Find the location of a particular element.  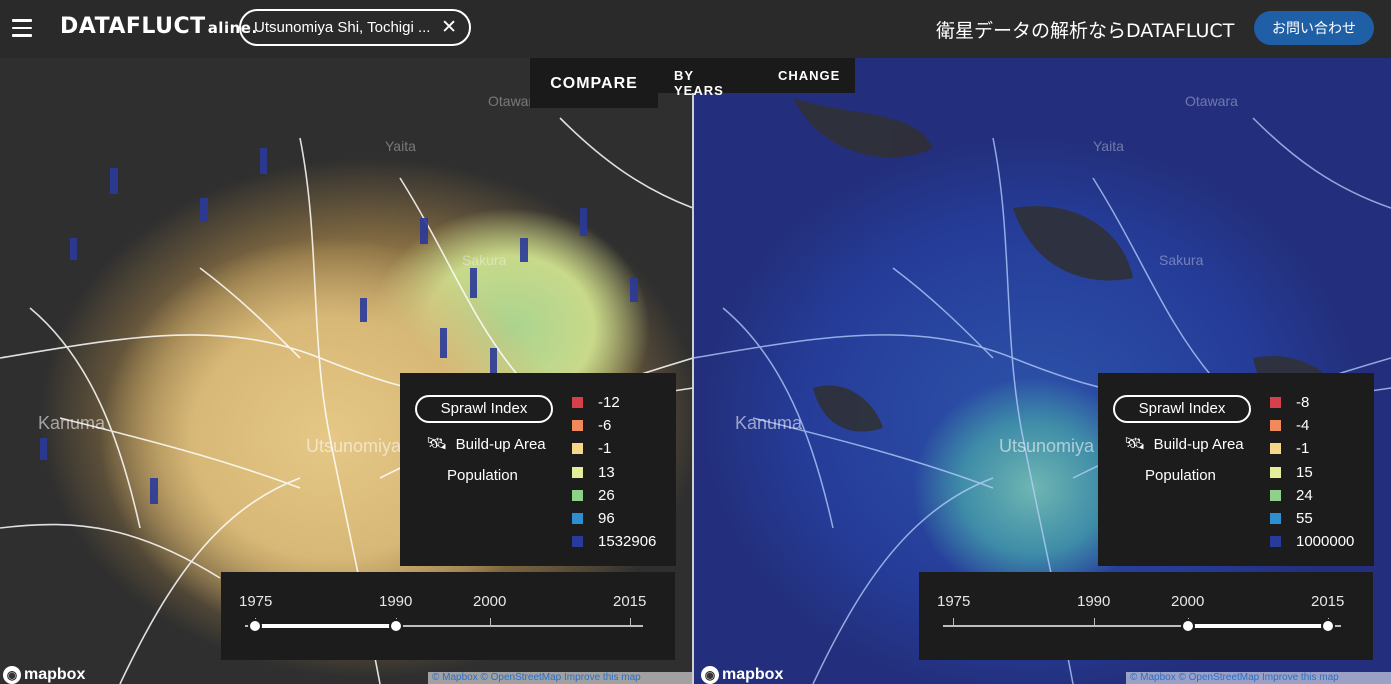

legend-item: 24 is located at coordinates (1312, 495).